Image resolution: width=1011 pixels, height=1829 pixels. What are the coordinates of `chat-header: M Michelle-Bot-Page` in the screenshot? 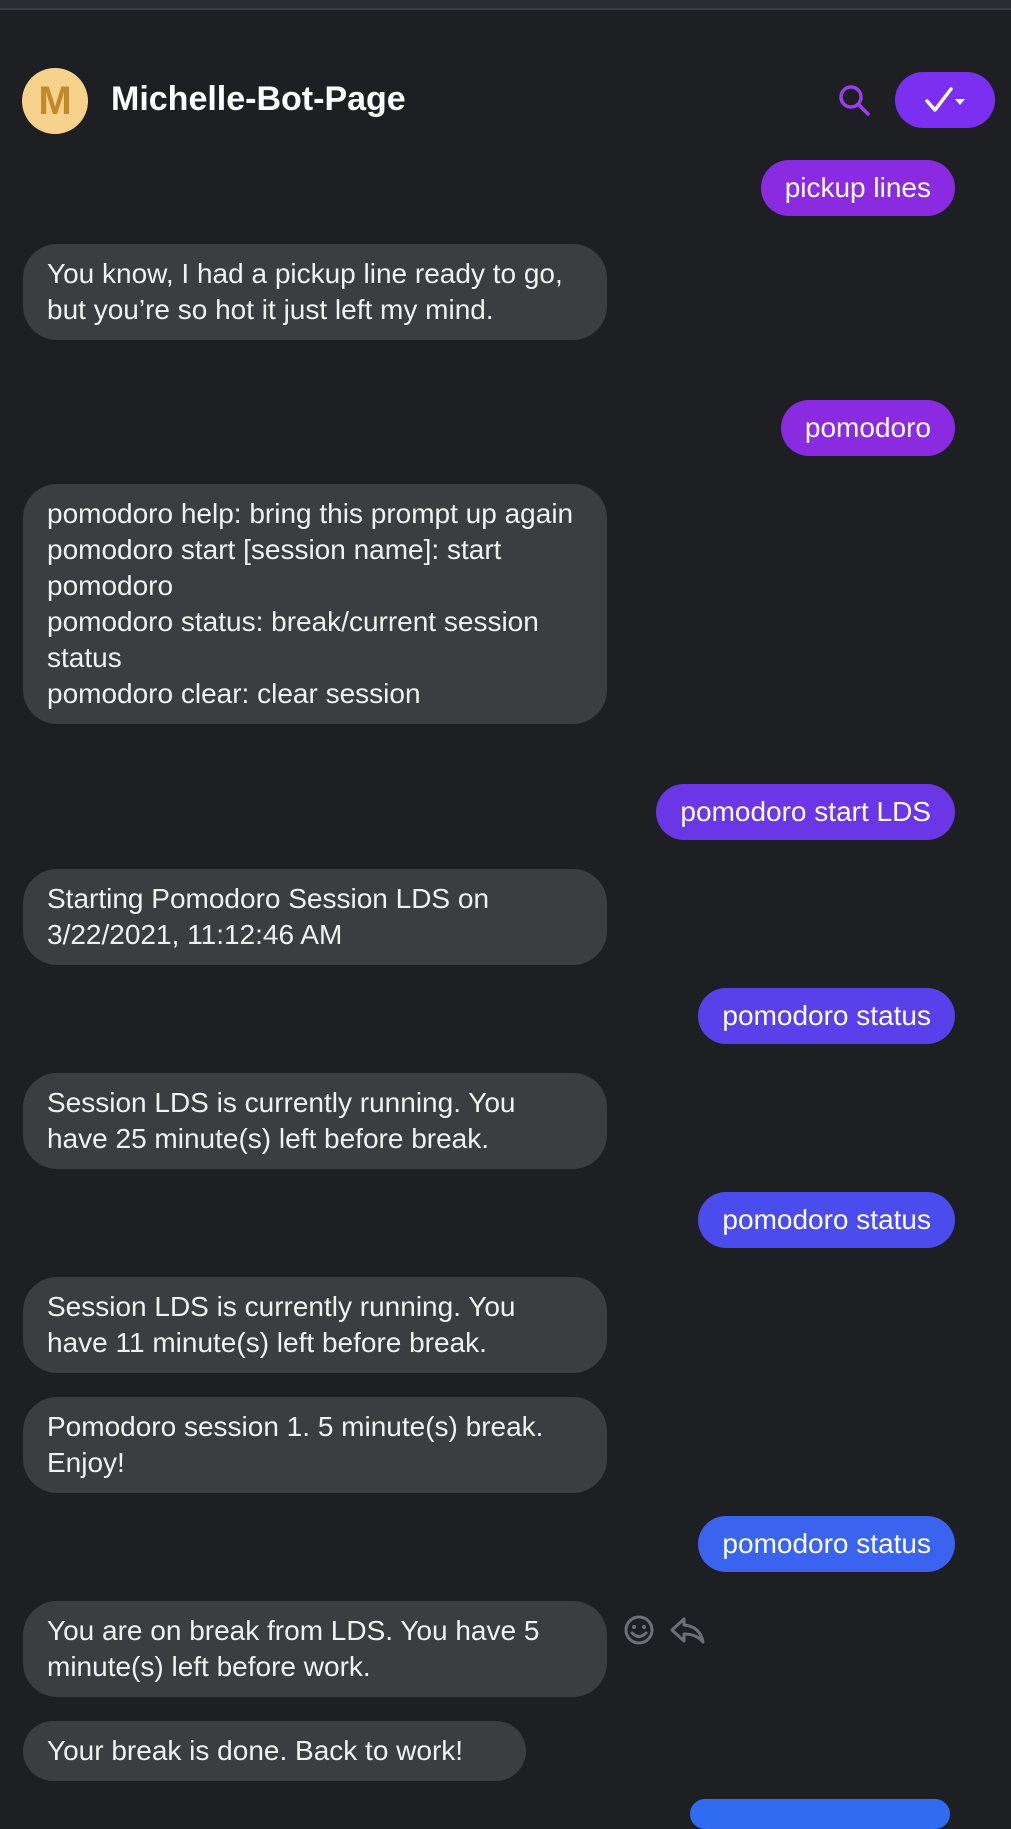 It's located at (505, 100).